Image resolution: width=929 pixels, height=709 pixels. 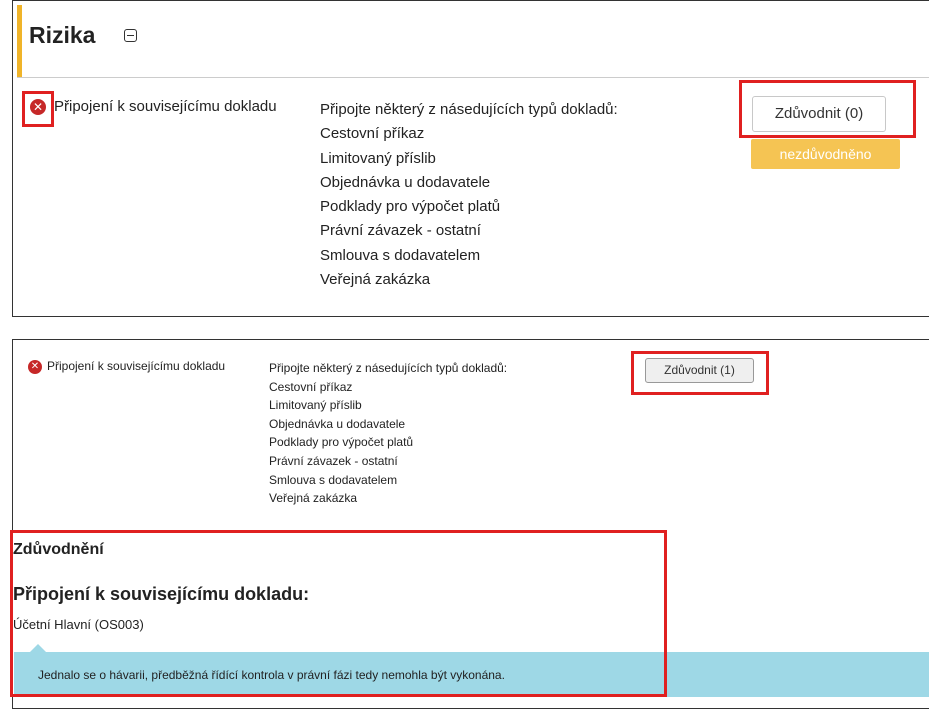 What do you see at coordinates (19, 41) in the screenshot?
I see `section-accent-bar` at bounding box center [19, 41].